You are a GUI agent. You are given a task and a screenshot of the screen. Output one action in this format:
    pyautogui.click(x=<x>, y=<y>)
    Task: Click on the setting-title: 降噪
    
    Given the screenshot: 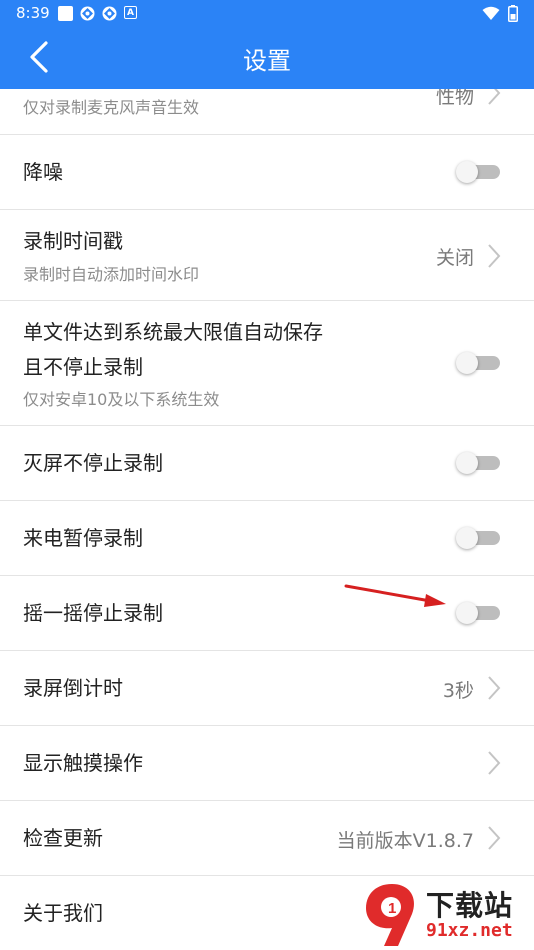 What is the action you would take?
    pyautogui.click(x=43, y=172)
    